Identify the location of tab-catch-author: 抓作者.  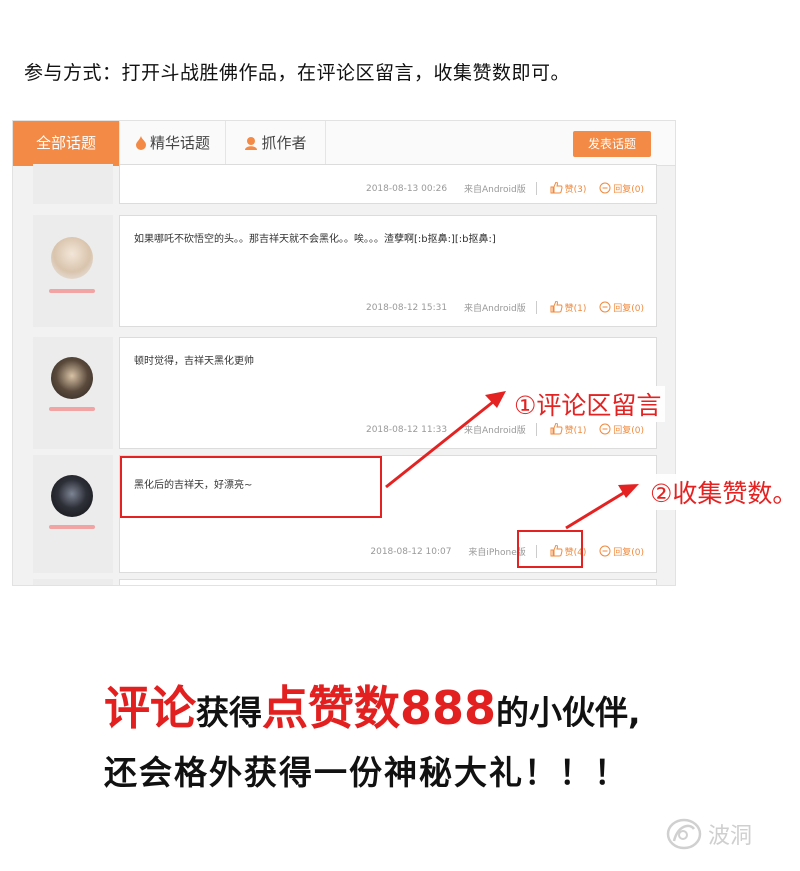
(276, 143).